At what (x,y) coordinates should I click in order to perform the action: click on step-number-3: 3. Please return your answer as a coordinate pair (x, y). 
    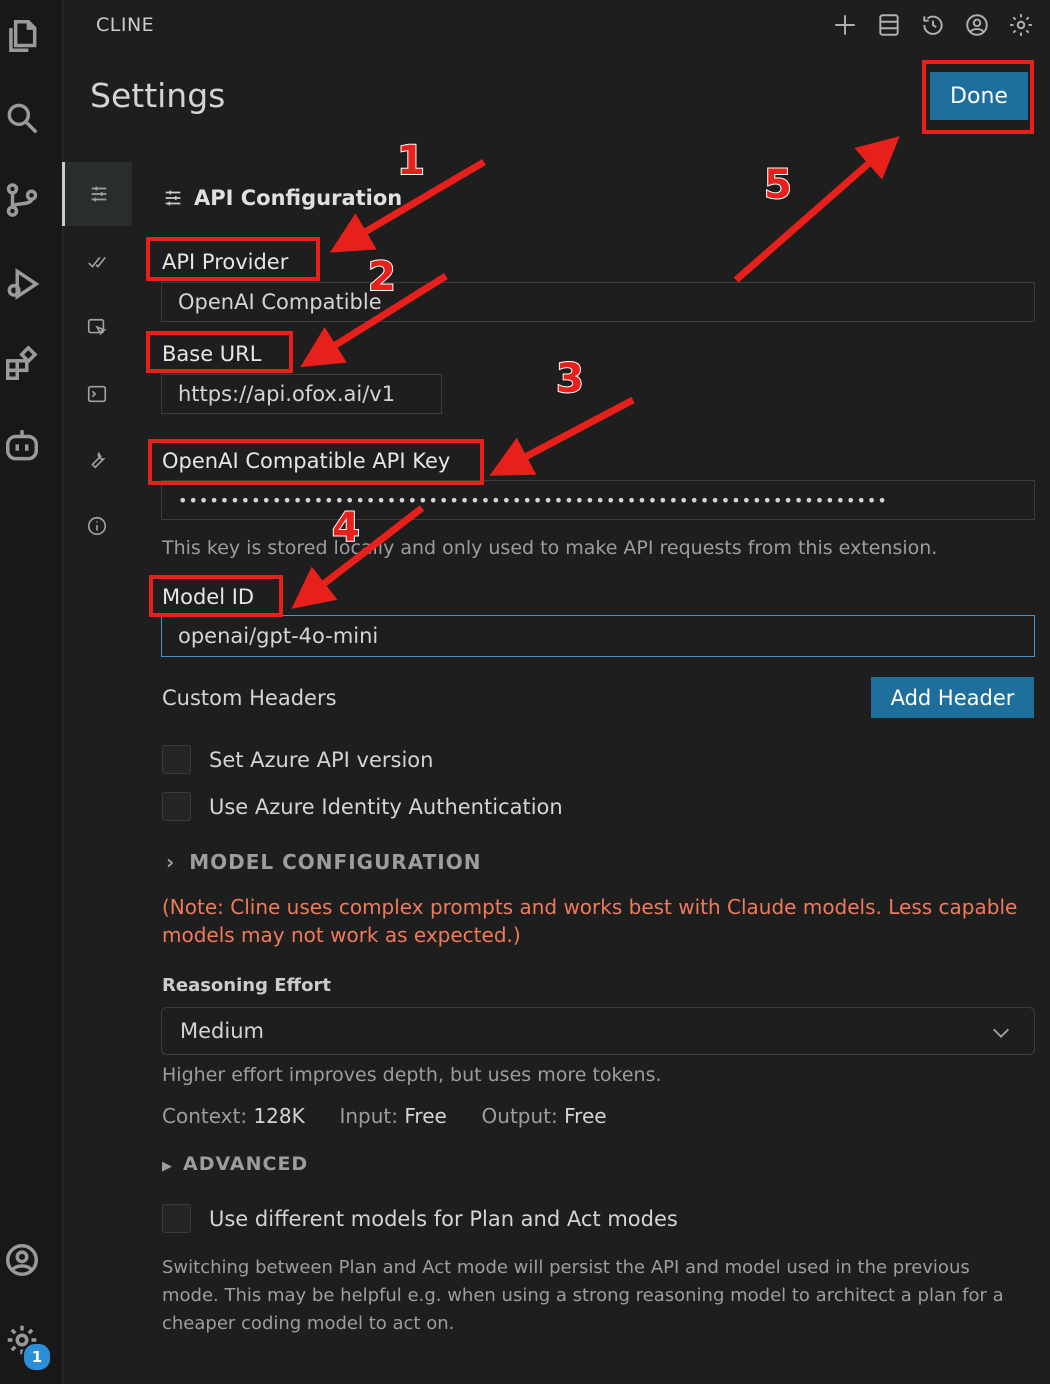
    Looking at the image, I should click on (570, 379).